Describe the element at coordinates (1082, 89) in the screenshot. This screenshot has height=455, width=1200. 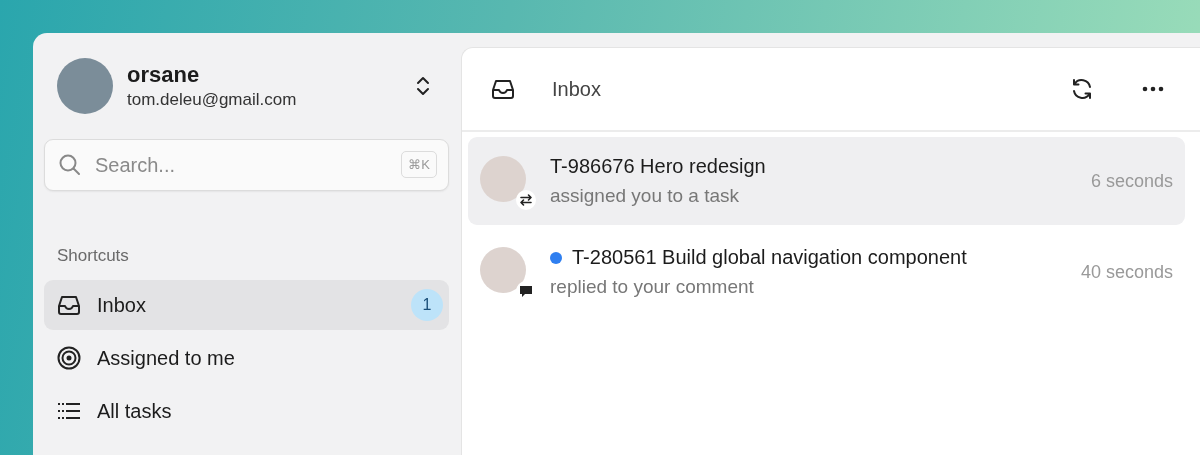
I see `refresh-icon` at that location.